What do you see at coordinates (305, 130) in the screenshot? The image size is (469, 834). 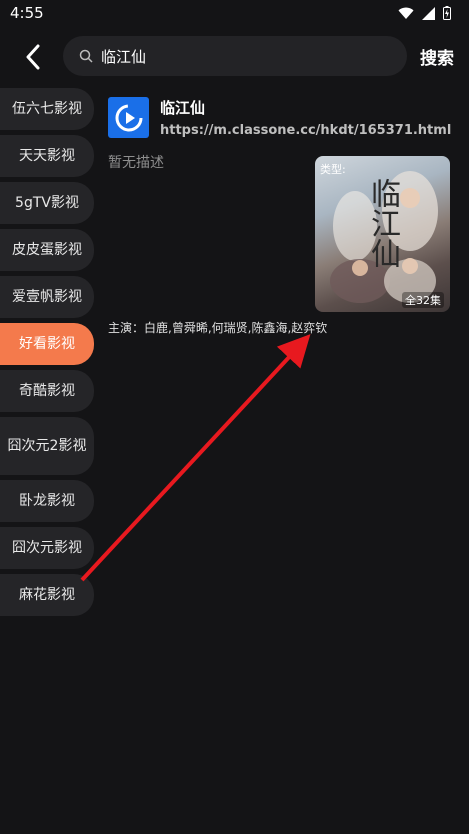 I see `result-url: https://m.classone.cc/hkdt/165371.html` at bounding box center [305, 130].